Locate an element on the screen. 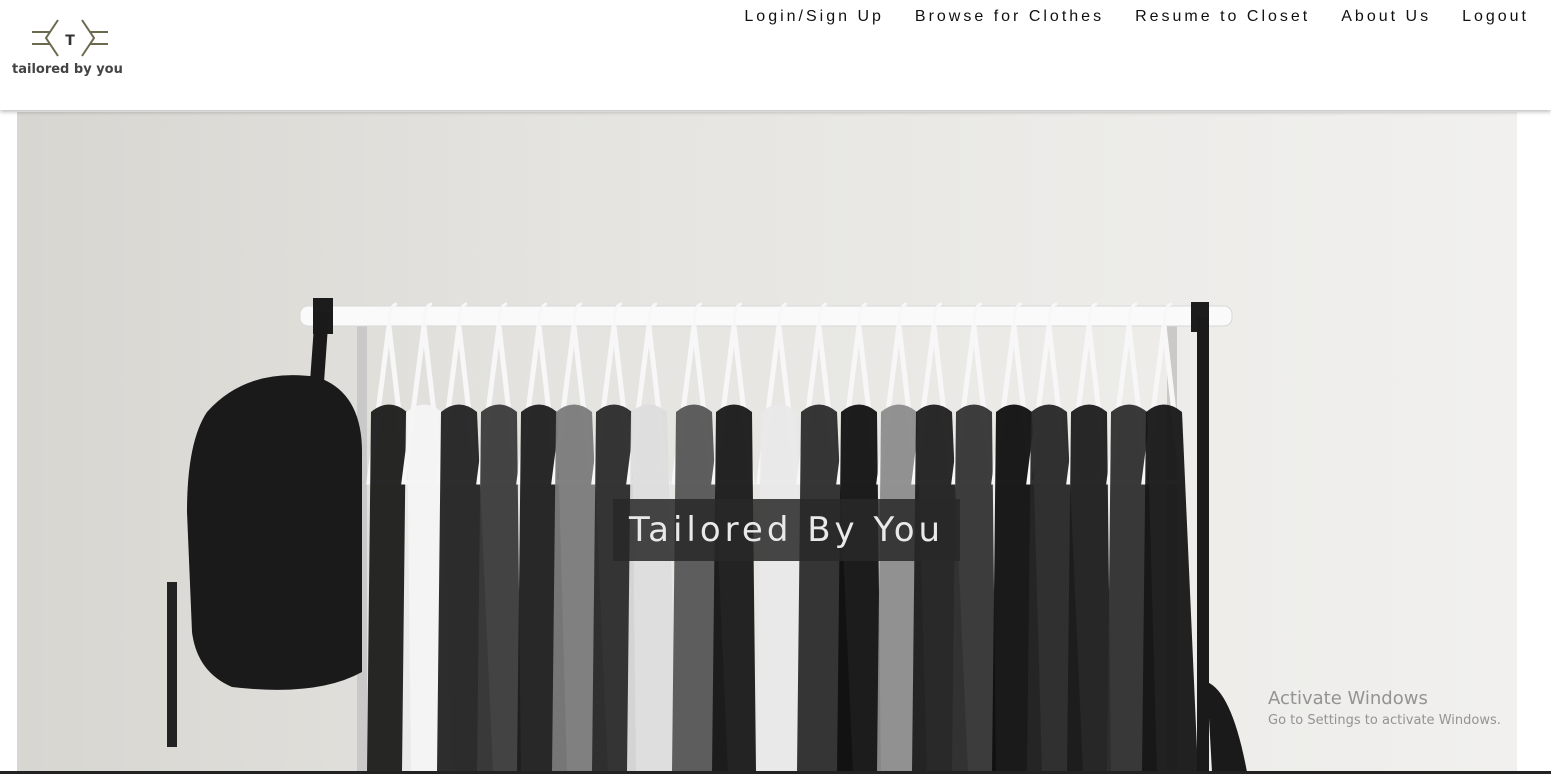  logo-mark-icon: T is located at coordinates (70, 38).